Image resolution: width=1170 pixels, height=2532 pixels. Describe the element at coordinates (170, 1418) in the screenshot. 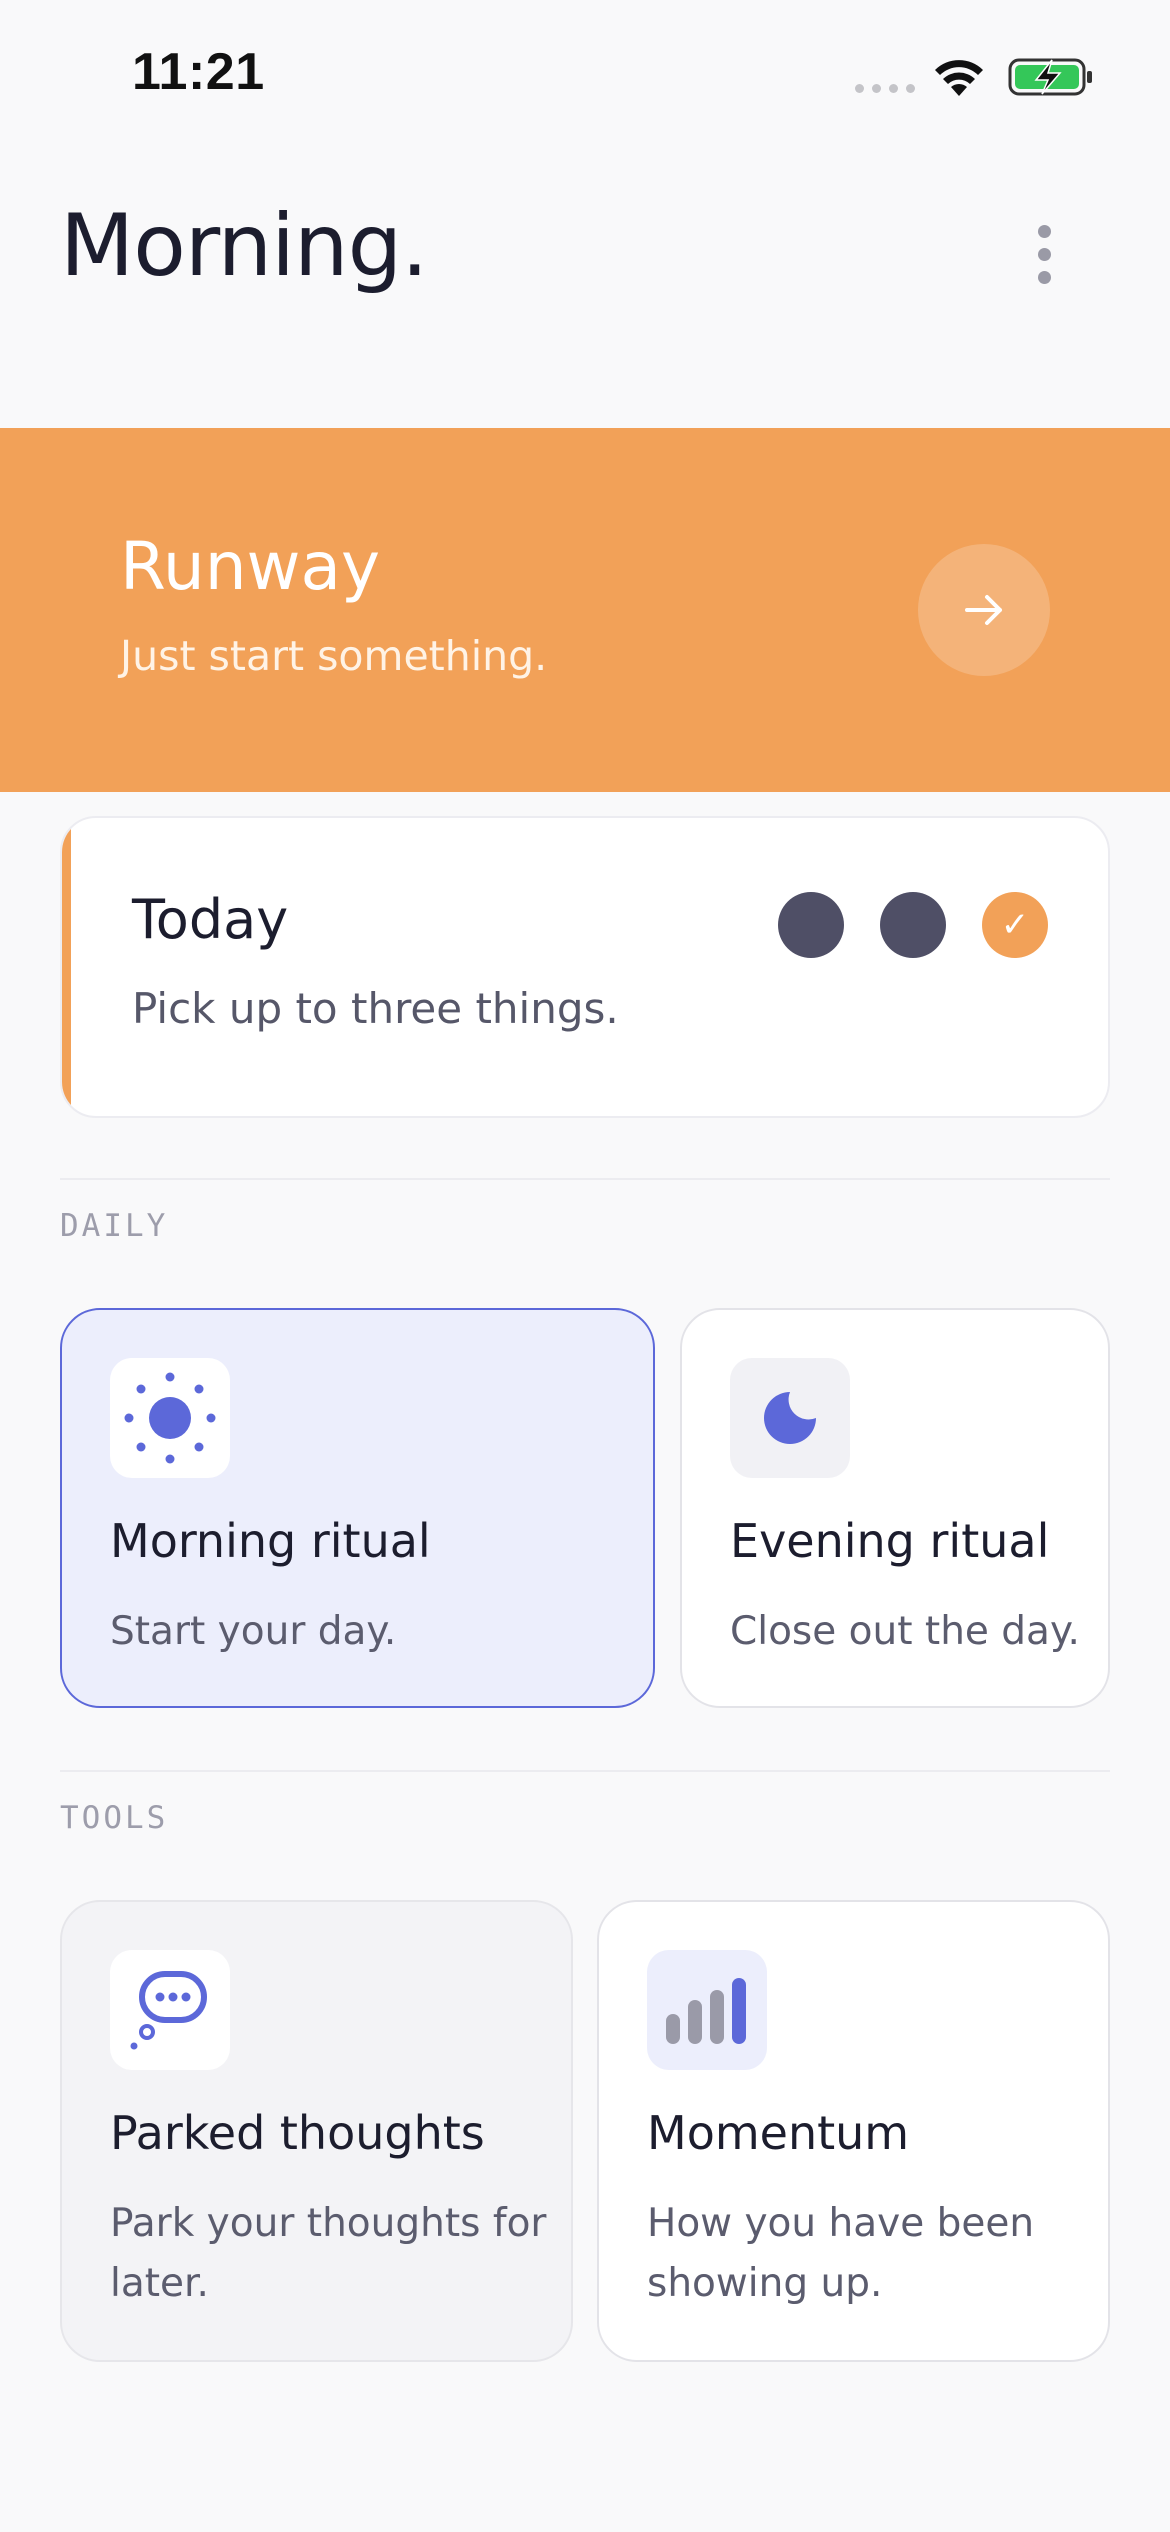

I see `sun-icon` at that location.